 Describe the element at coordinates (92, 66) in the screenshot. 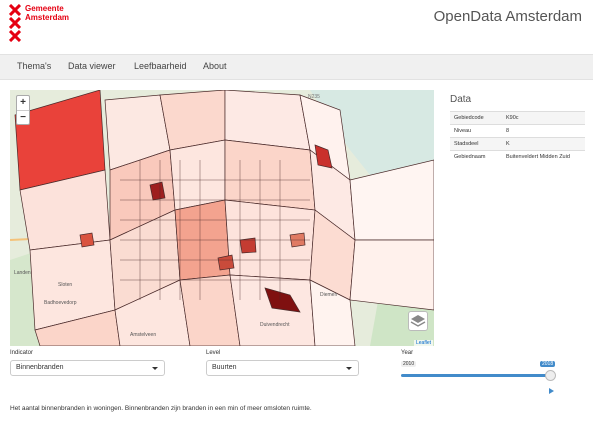

I see `nav-item-data-viewer: Data viewer` at that location.